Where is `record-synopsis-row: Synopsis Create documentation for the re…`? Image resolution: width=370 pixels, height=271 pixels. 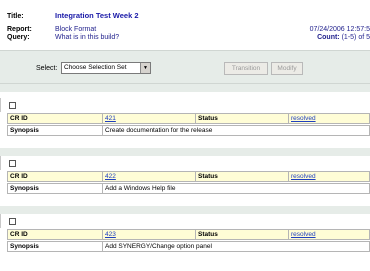
record-synopsis-row: Synopsis Create documentation for the re… is located at coordinates (188, 130).